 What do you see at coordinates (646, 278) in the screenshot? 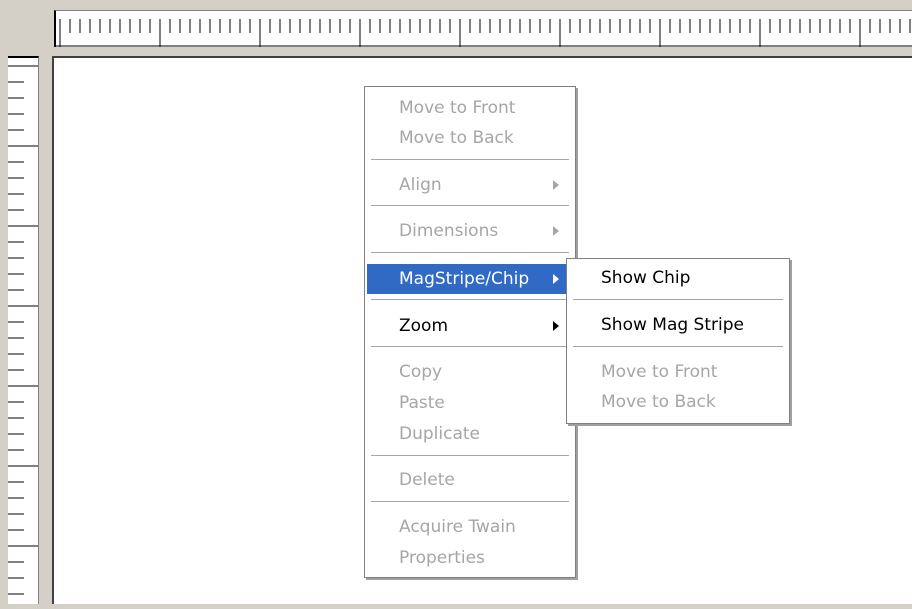
I see `menu-item-label: Show Chip` at bounding box center [646, 278].